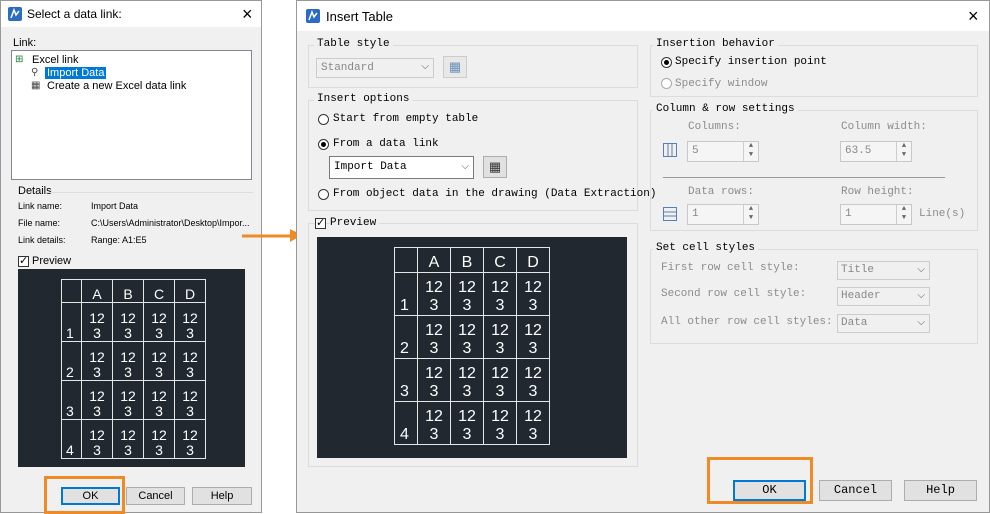 This screenshot has width=990, height=514. What do you see at coordinates (272, 235) in the screenshot?
I see `arrow-icon` at bounding box center [272, 235].